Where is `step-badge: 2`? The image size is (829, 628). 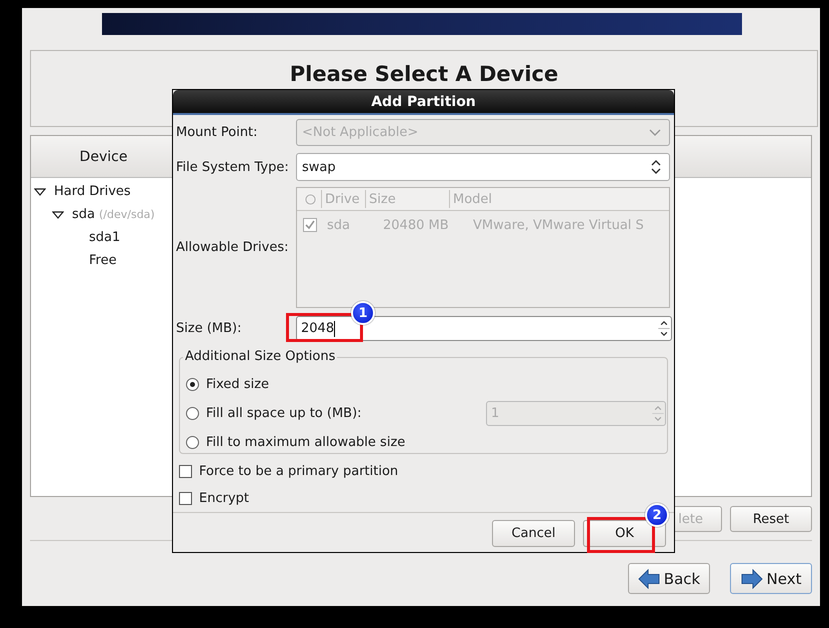 step-badge: 2 is located at coordinates (657, 515).